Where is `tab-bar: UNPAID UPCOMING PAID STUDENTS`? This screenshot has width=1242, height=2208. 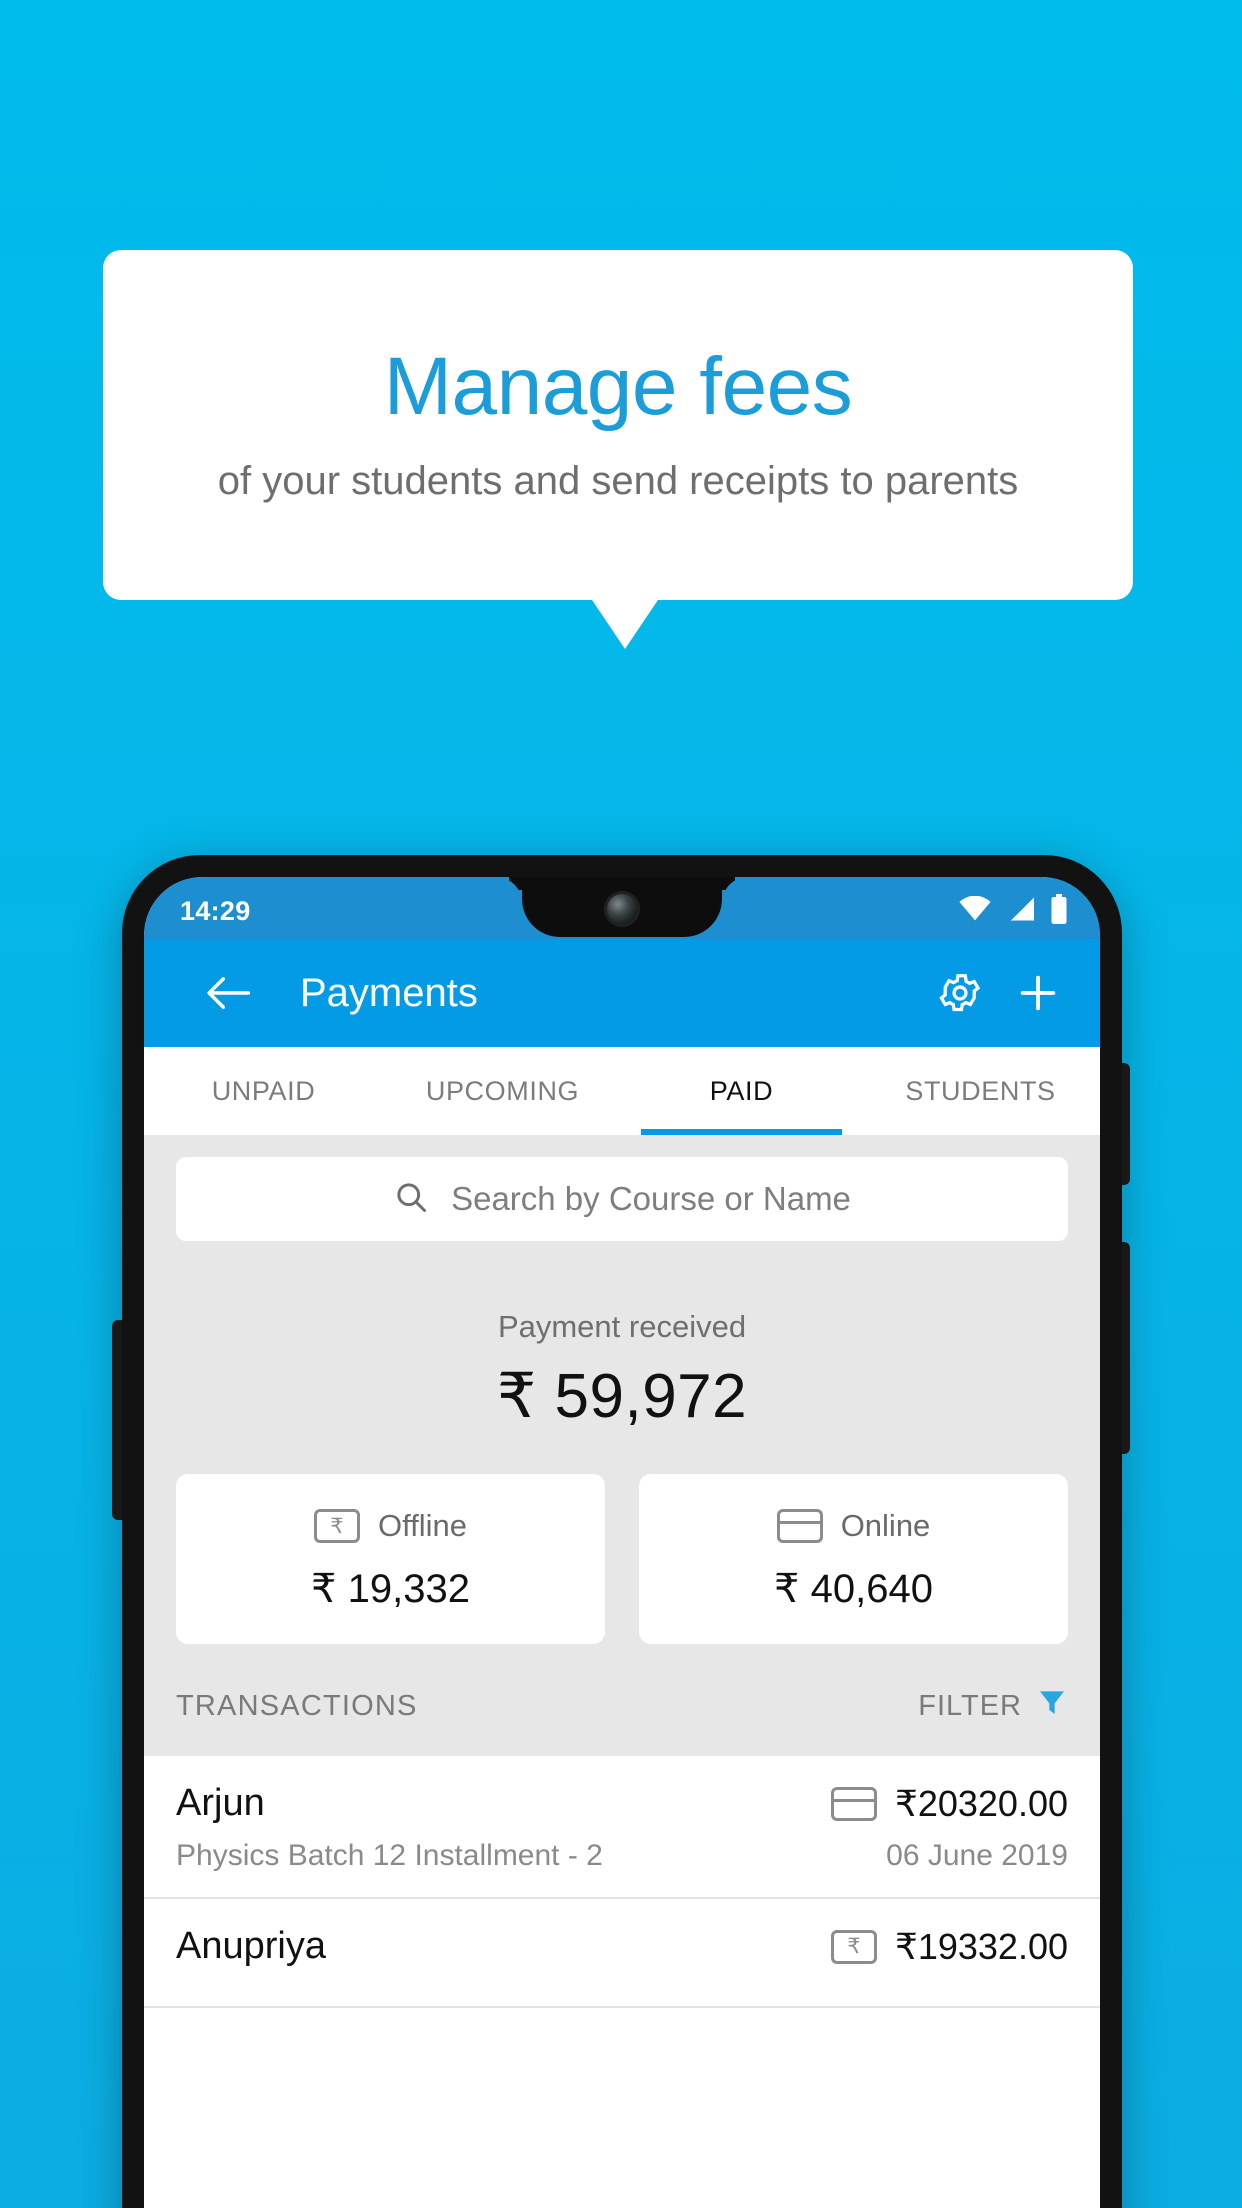 tab-bar: UNPAID UPCOMING PAID STUDENTS is located at coordinates (622, 1091).